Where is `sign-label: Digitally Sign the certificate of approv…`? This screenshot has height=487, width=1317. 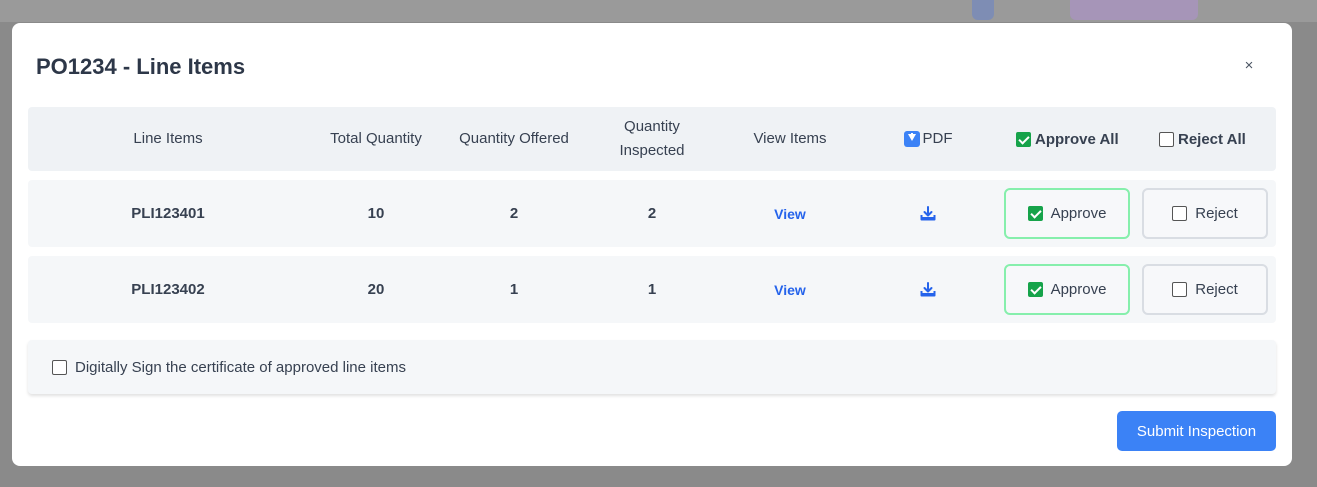 sign-label: Digitally Sign the certificate of approv… is located at coordinates (240, 367).